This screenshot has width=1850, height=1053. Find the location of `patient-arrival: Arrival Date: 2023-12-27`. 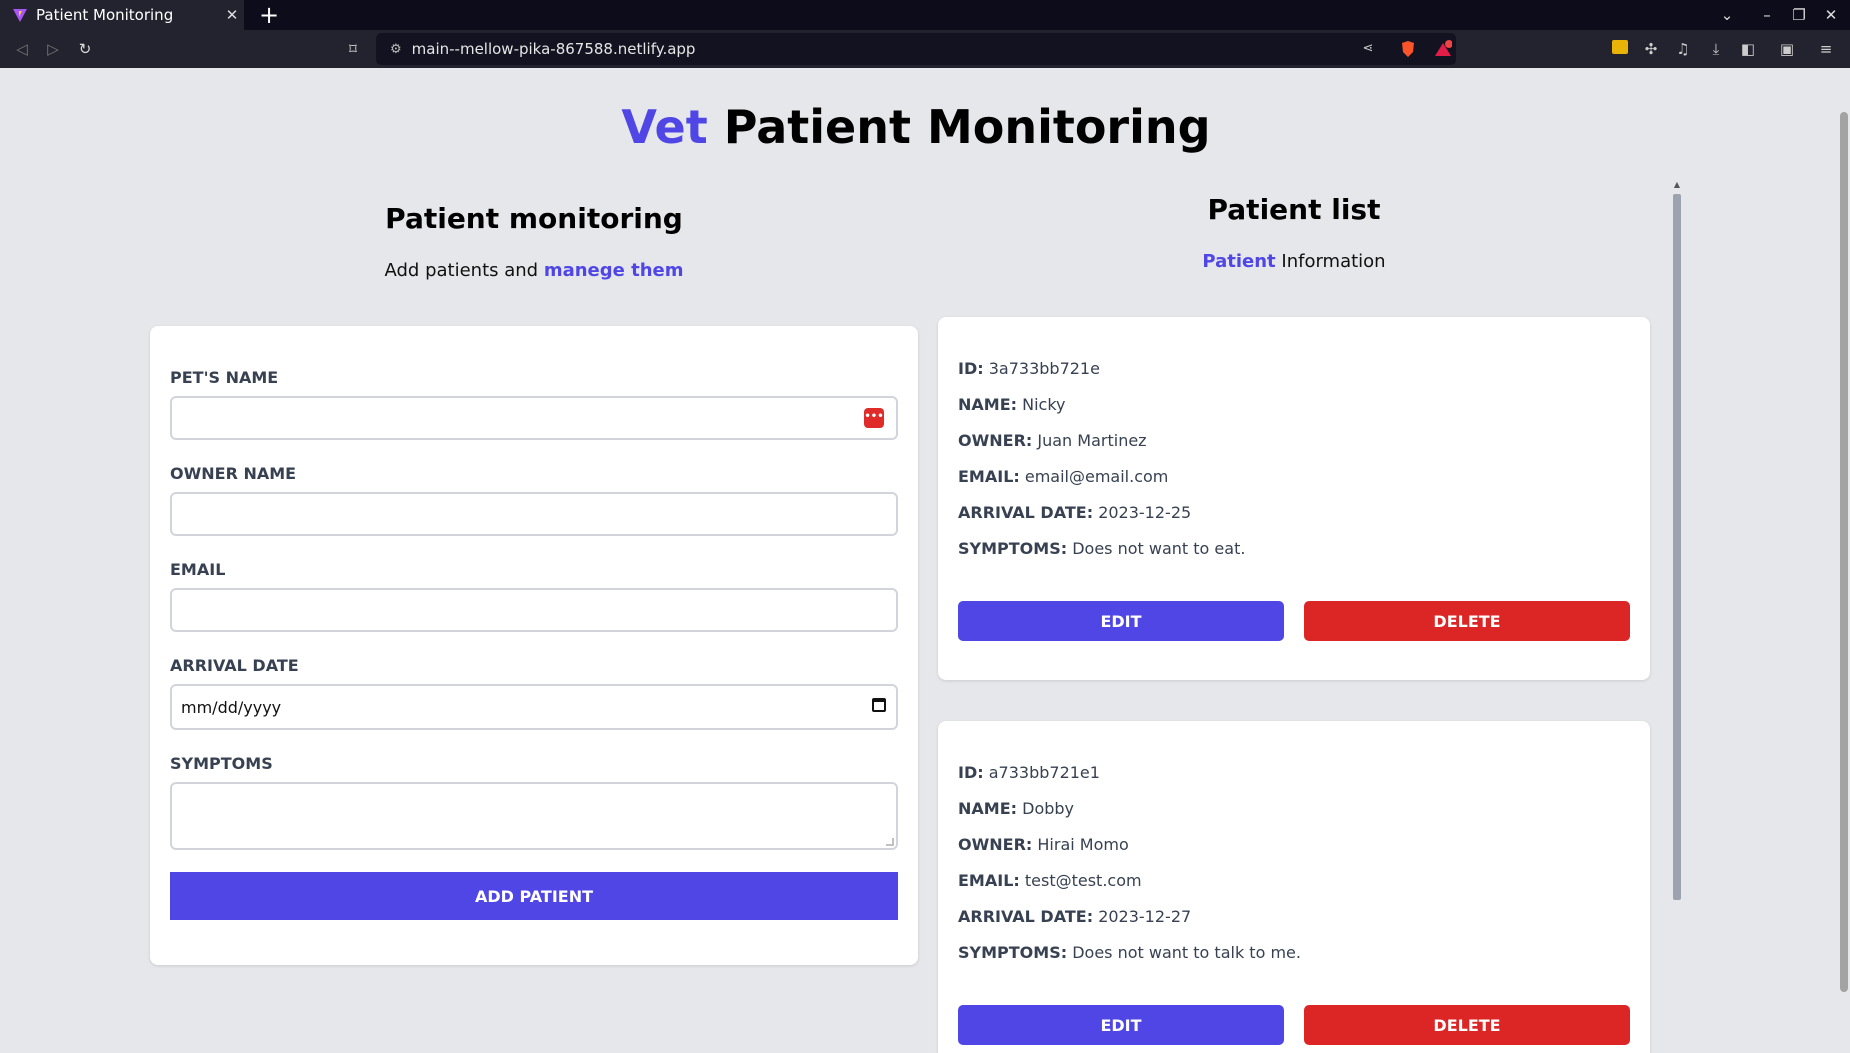

patient-arrival: Arrival Date: 2023-12-27 is located at coordinates (1074, 916).